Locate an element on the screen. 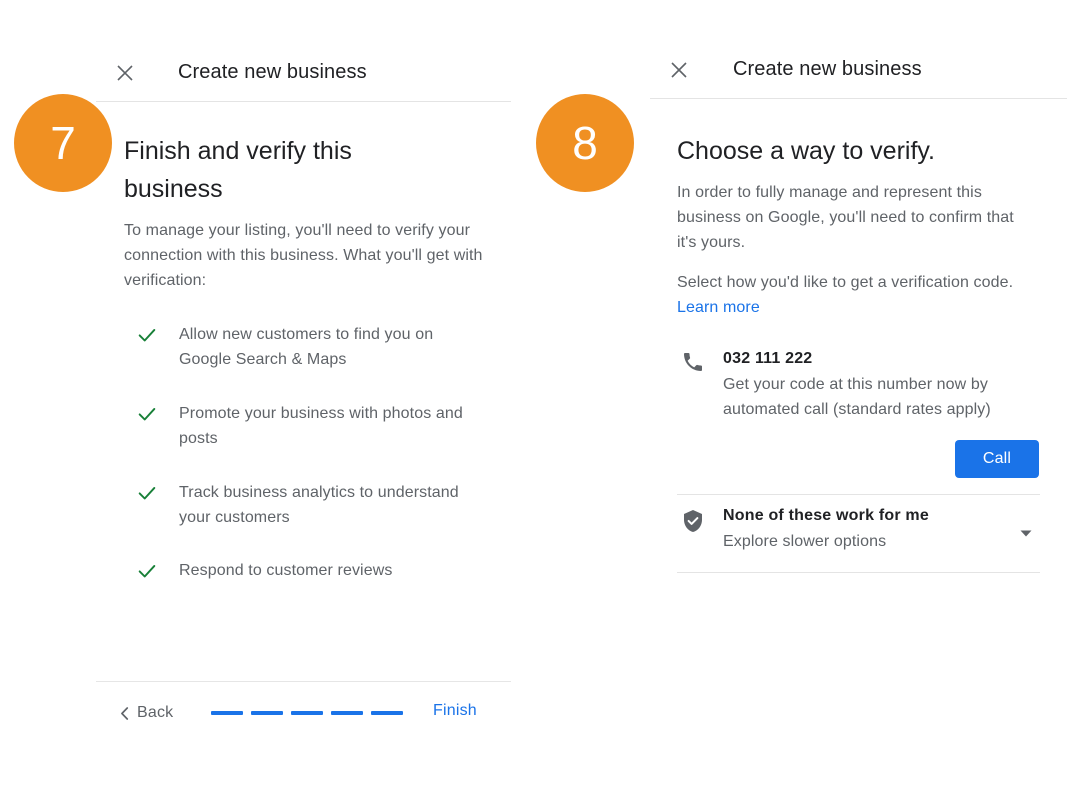 The height and width of the screenshot is (800, 1067). shield-check-icon is located at coordinates (693, 521).